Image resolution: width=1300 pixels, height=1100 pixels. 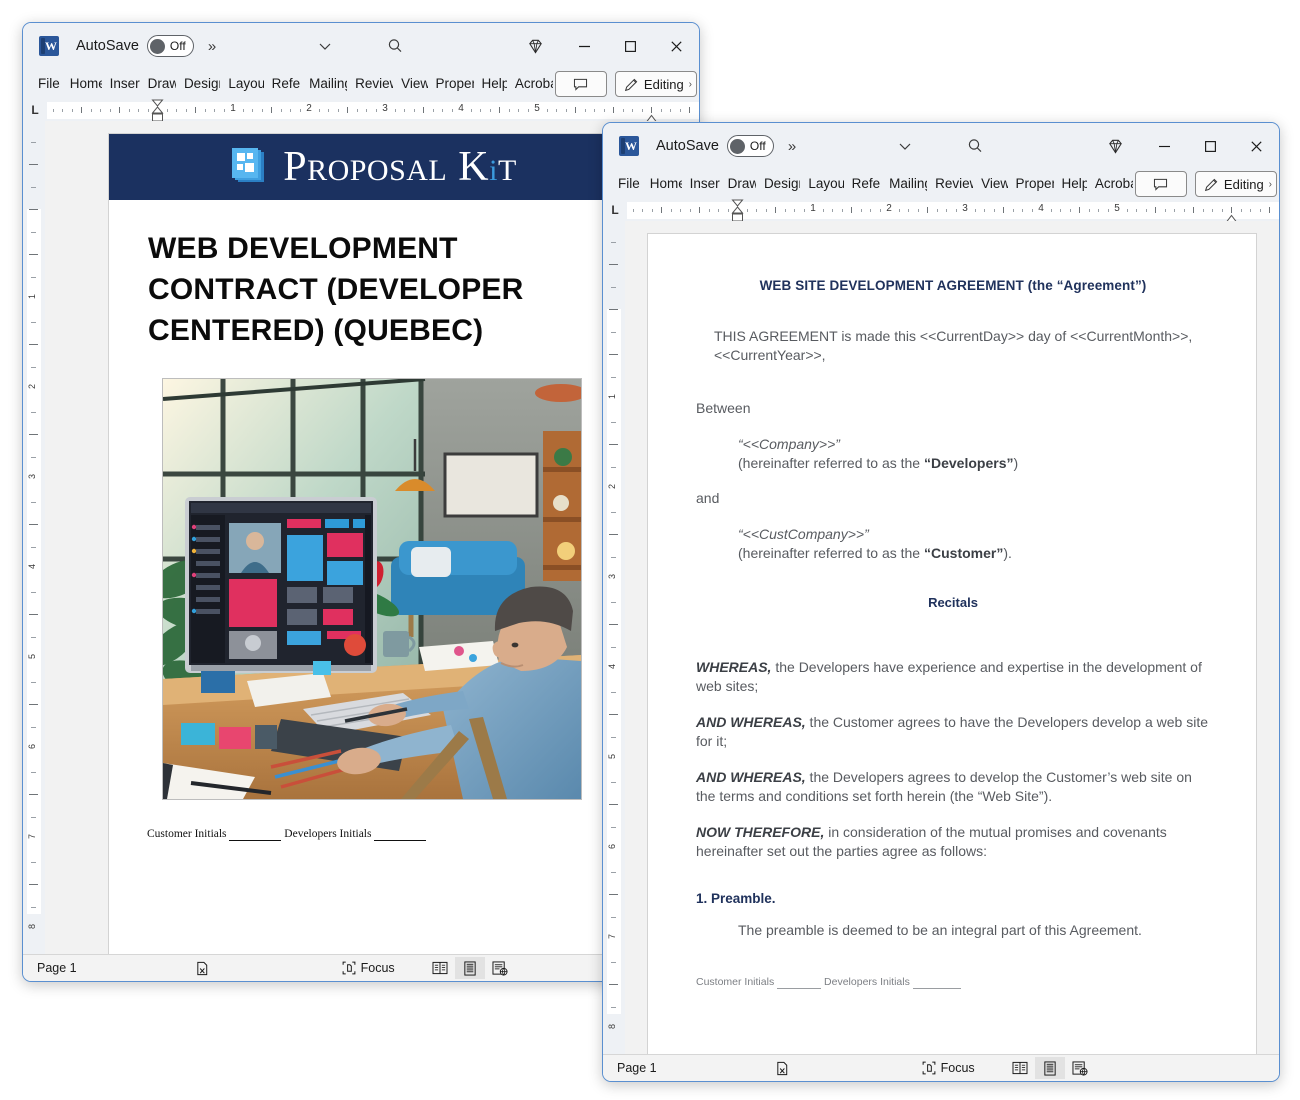 What do you see at coordinates (34, 537) in the screenshot?
I see `window1-vertical-ruler: 1 2 3 4 5 6 7 8` at bounding box center [34, 537].